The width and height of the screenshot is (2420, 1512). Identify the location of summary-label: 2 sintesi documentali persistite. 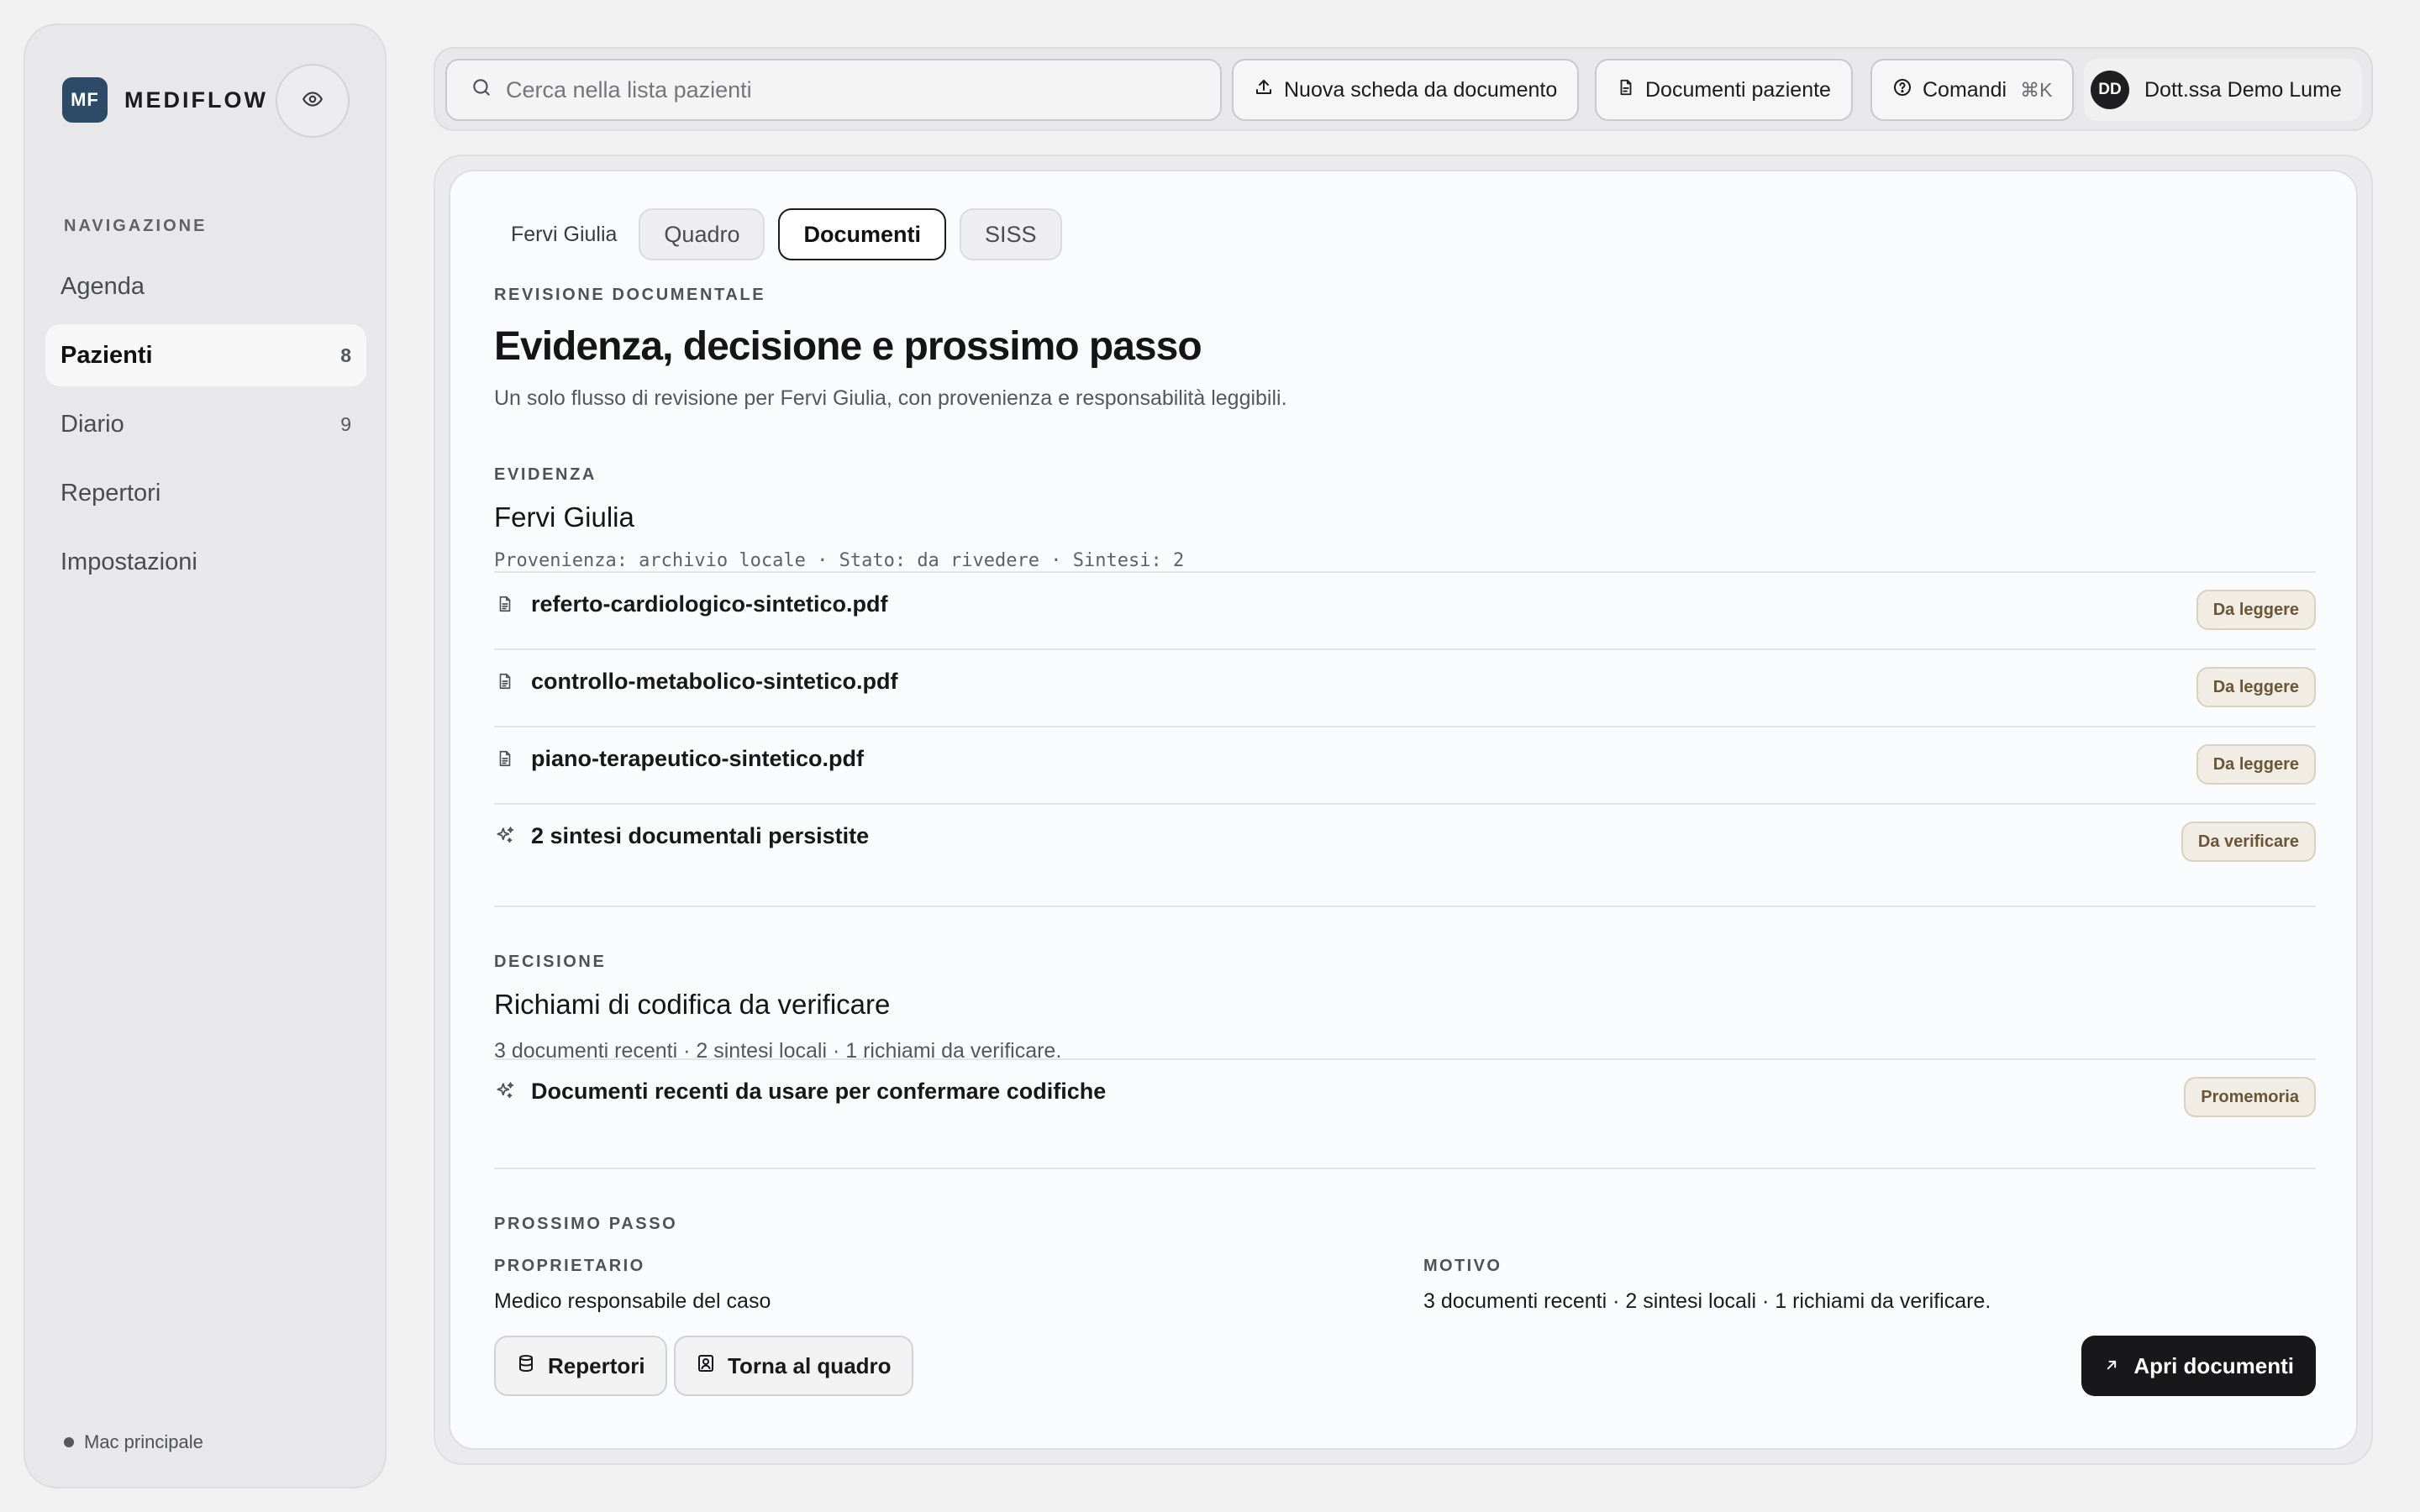
(701, 835).